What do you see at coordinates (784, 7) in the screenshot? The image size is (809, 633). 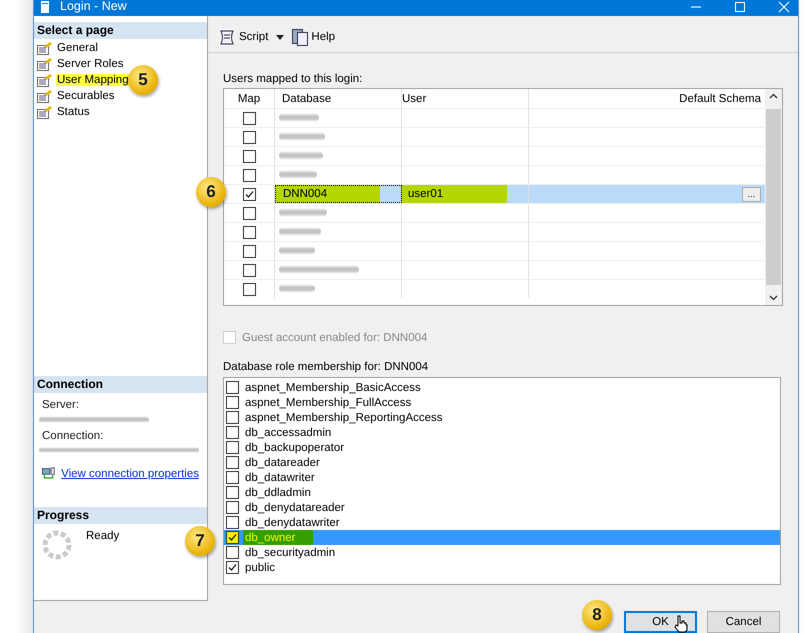 I see `close-icon` at bounding box center [784, 7].